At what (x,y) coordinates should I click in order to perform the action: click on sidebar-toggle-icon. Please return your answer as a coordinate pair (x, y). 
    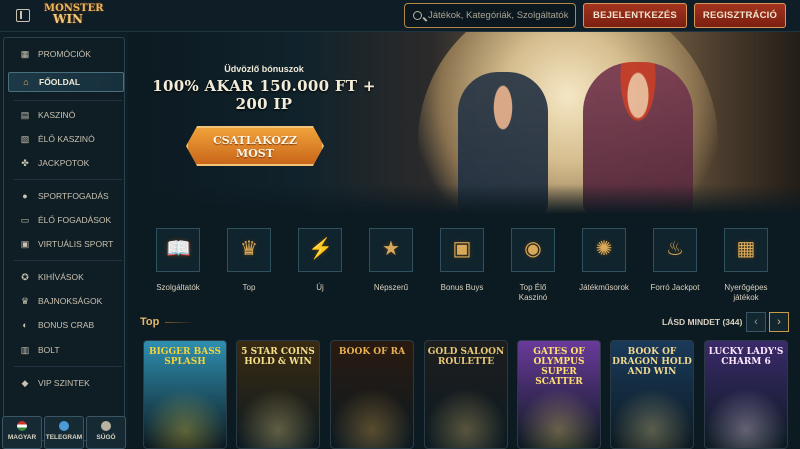
    Looking at the image, I should click on (23, 15).